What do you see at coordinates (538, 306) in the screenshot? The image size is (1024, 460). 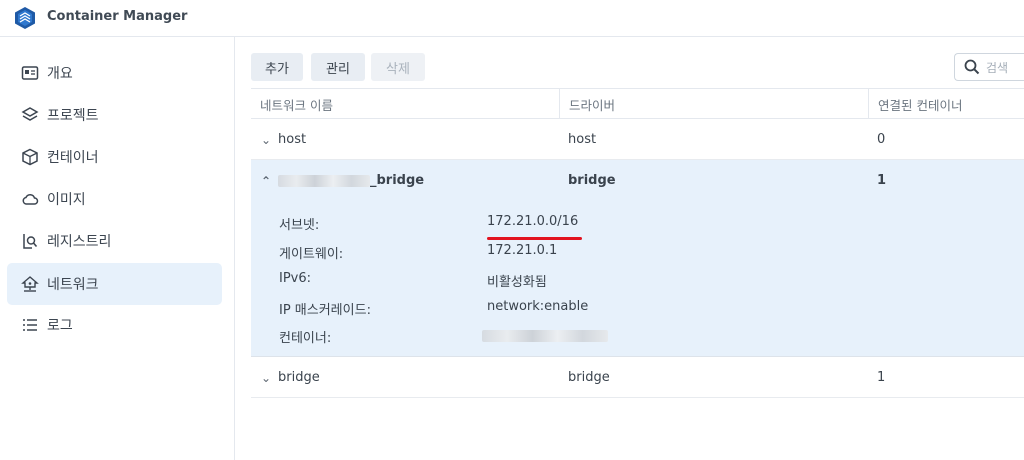 I see `masquerade-value: network:enable` at bounding box center [538, 306].